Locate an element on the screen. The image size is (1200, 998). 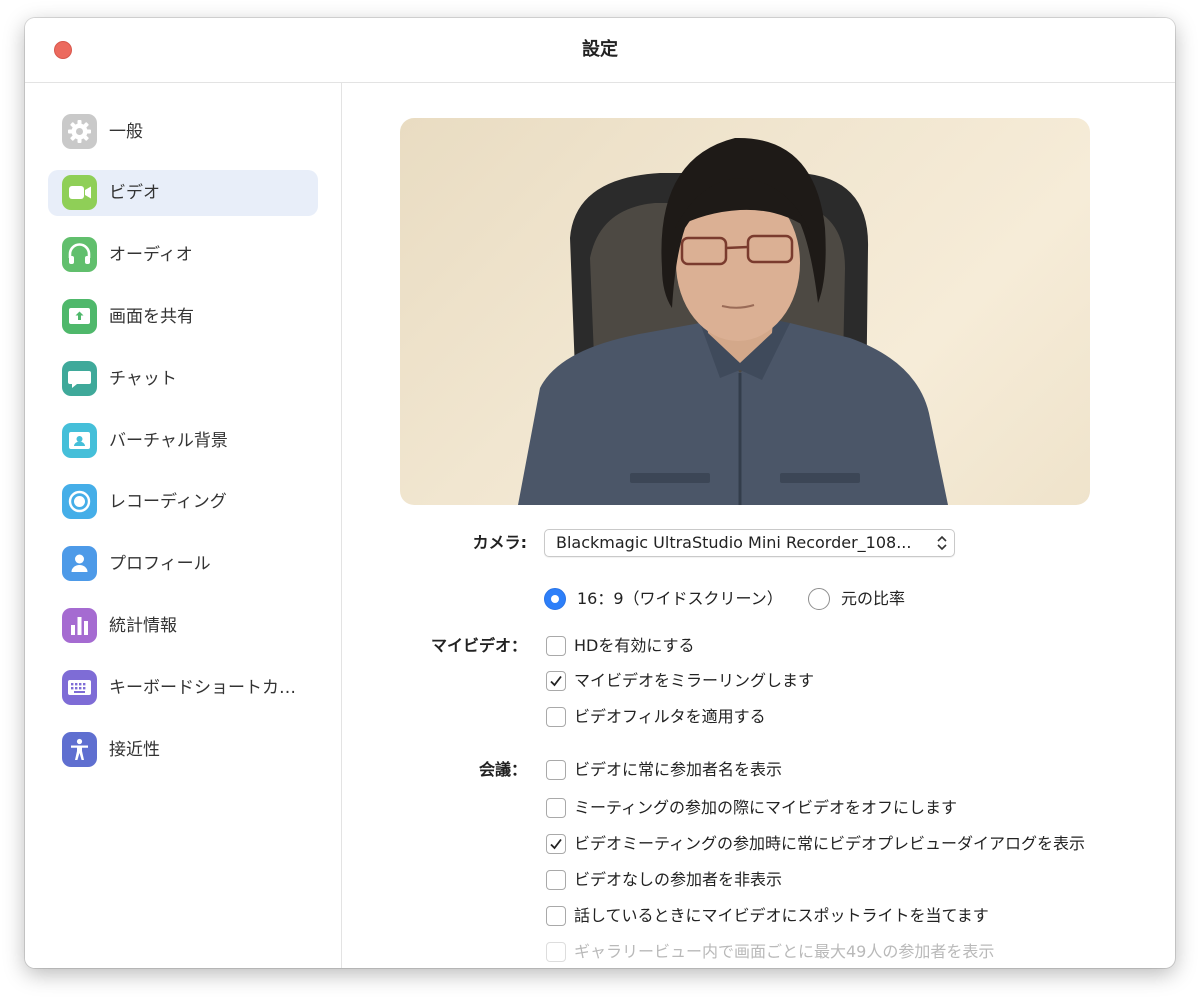
always-show-names-option: ビデオに常に参加者名を表示 is located at coordinates (826, 771).